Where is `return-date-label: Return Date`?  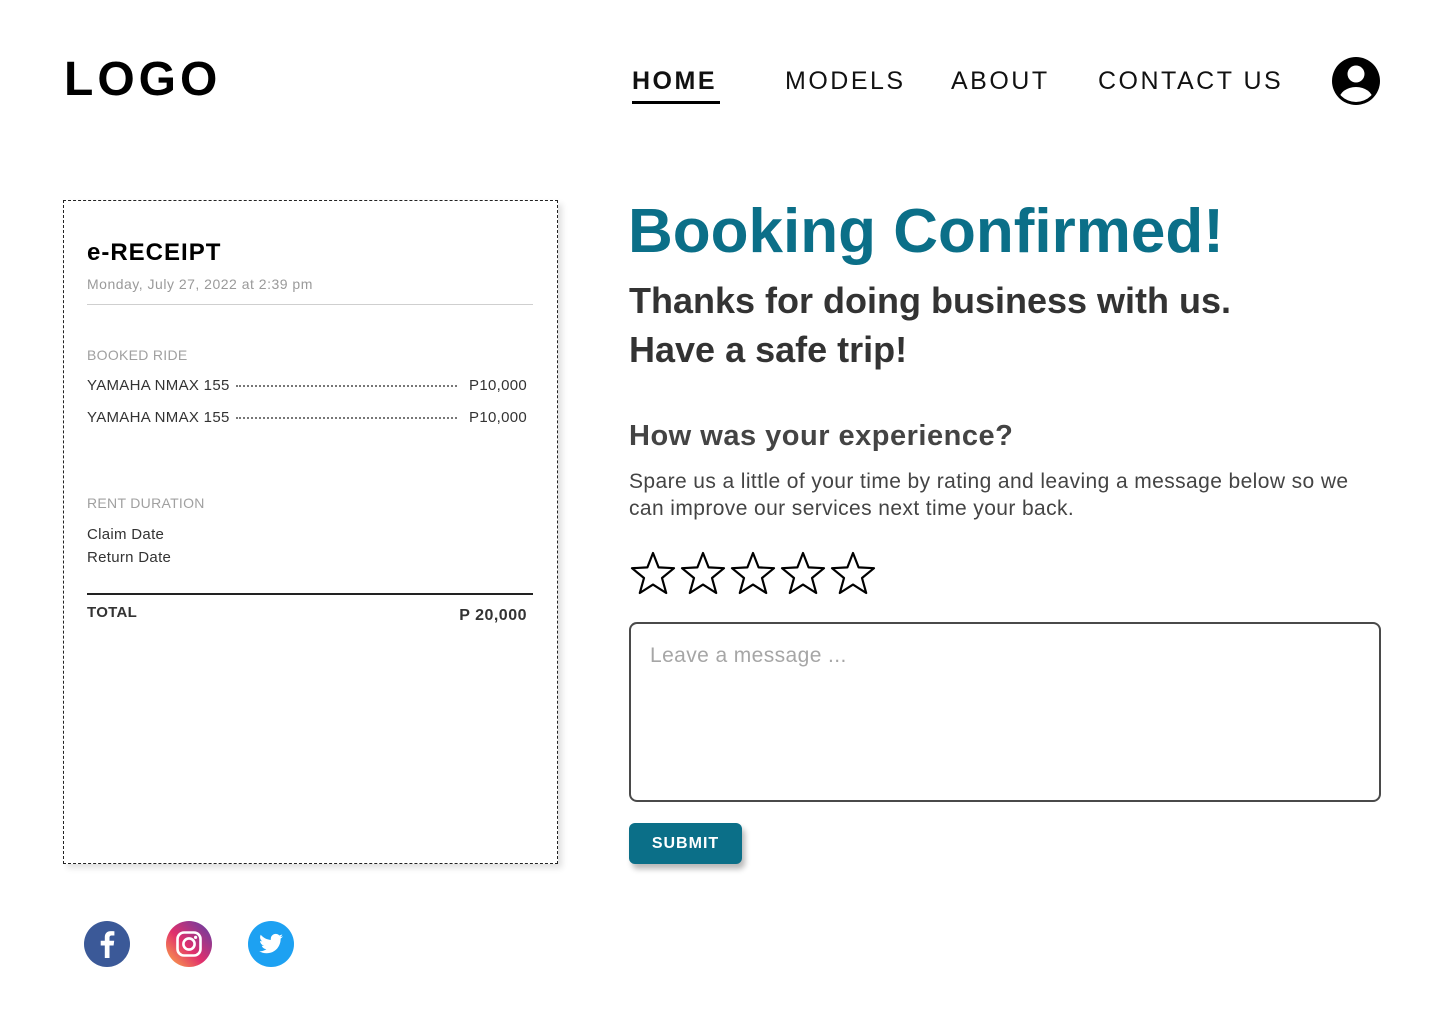
return-date-label: Return Date is located at coordinates (129, 557).